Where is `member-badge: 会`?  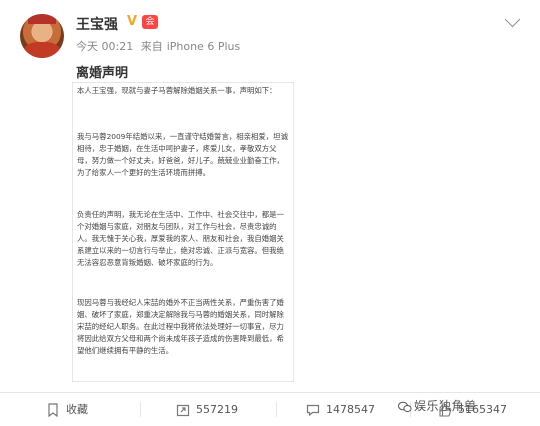 member-badge: 会 is located at coordinates (150, 22).